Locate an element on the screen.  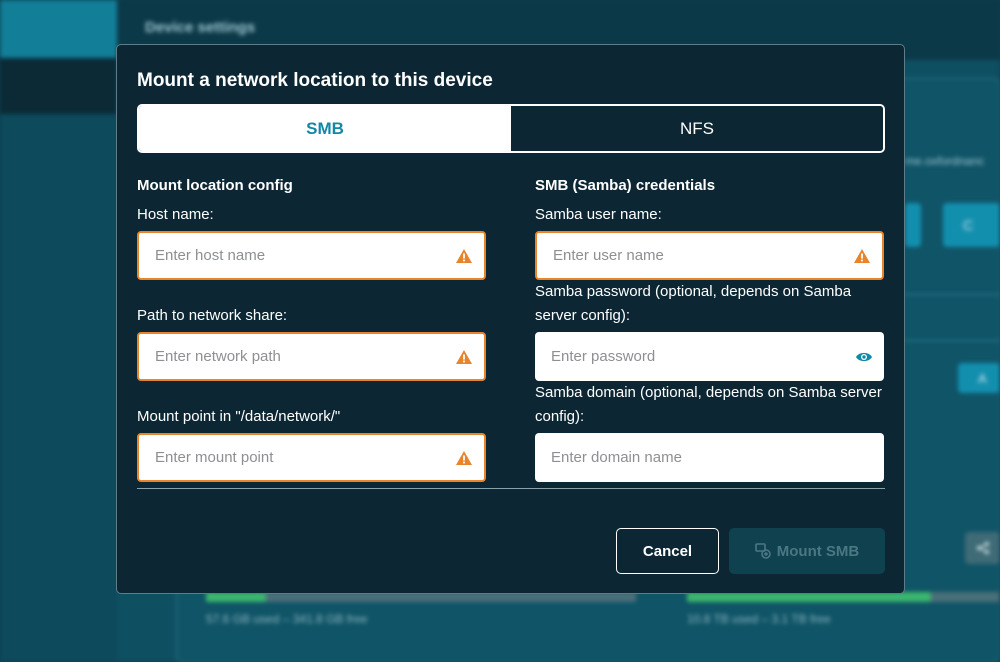
samba-user-label: Samba user name: is located at coordinates (598, 214).